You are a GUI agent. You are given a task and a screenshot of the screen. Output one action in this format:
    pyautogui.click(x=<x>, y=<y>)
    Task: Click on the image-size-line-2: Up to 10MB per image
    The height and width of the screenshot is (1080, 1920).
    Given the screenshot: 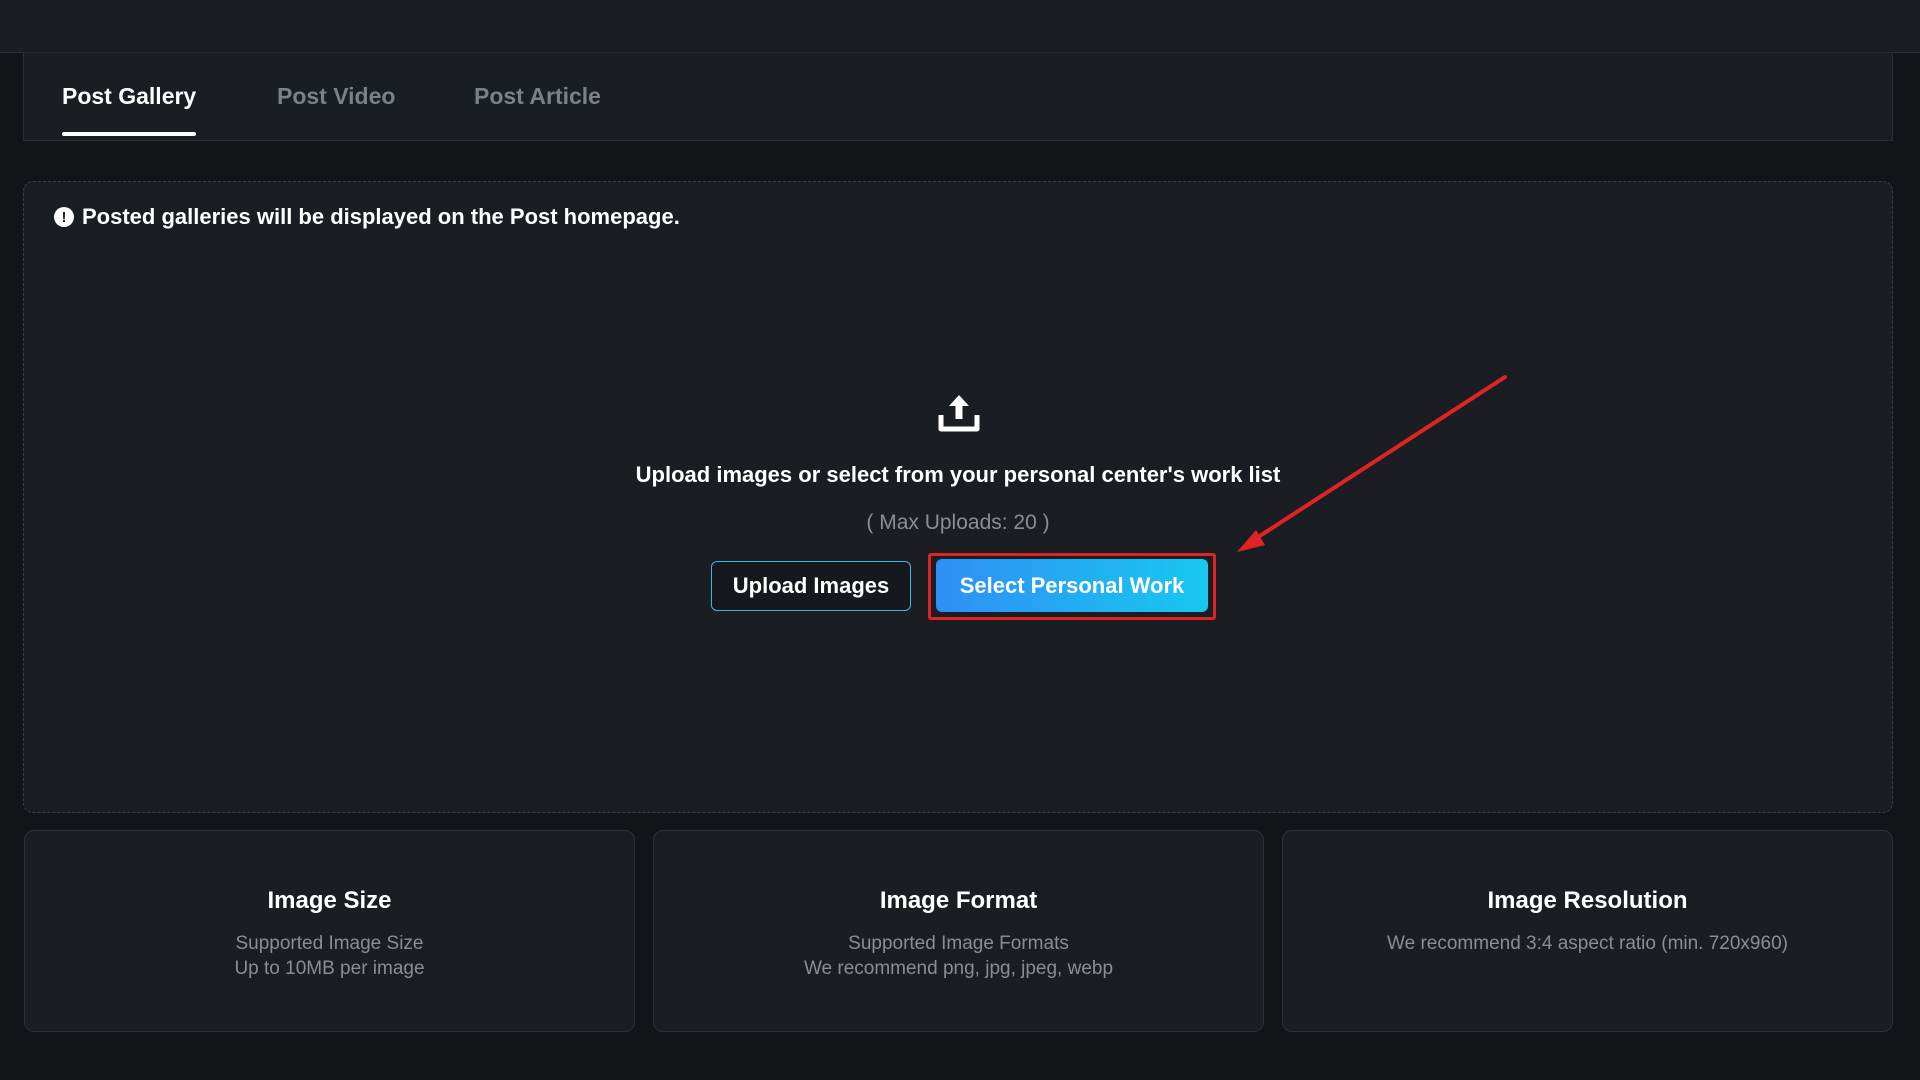 What is the action you would take?
    pyautogui.click(x=329, y=968)
    